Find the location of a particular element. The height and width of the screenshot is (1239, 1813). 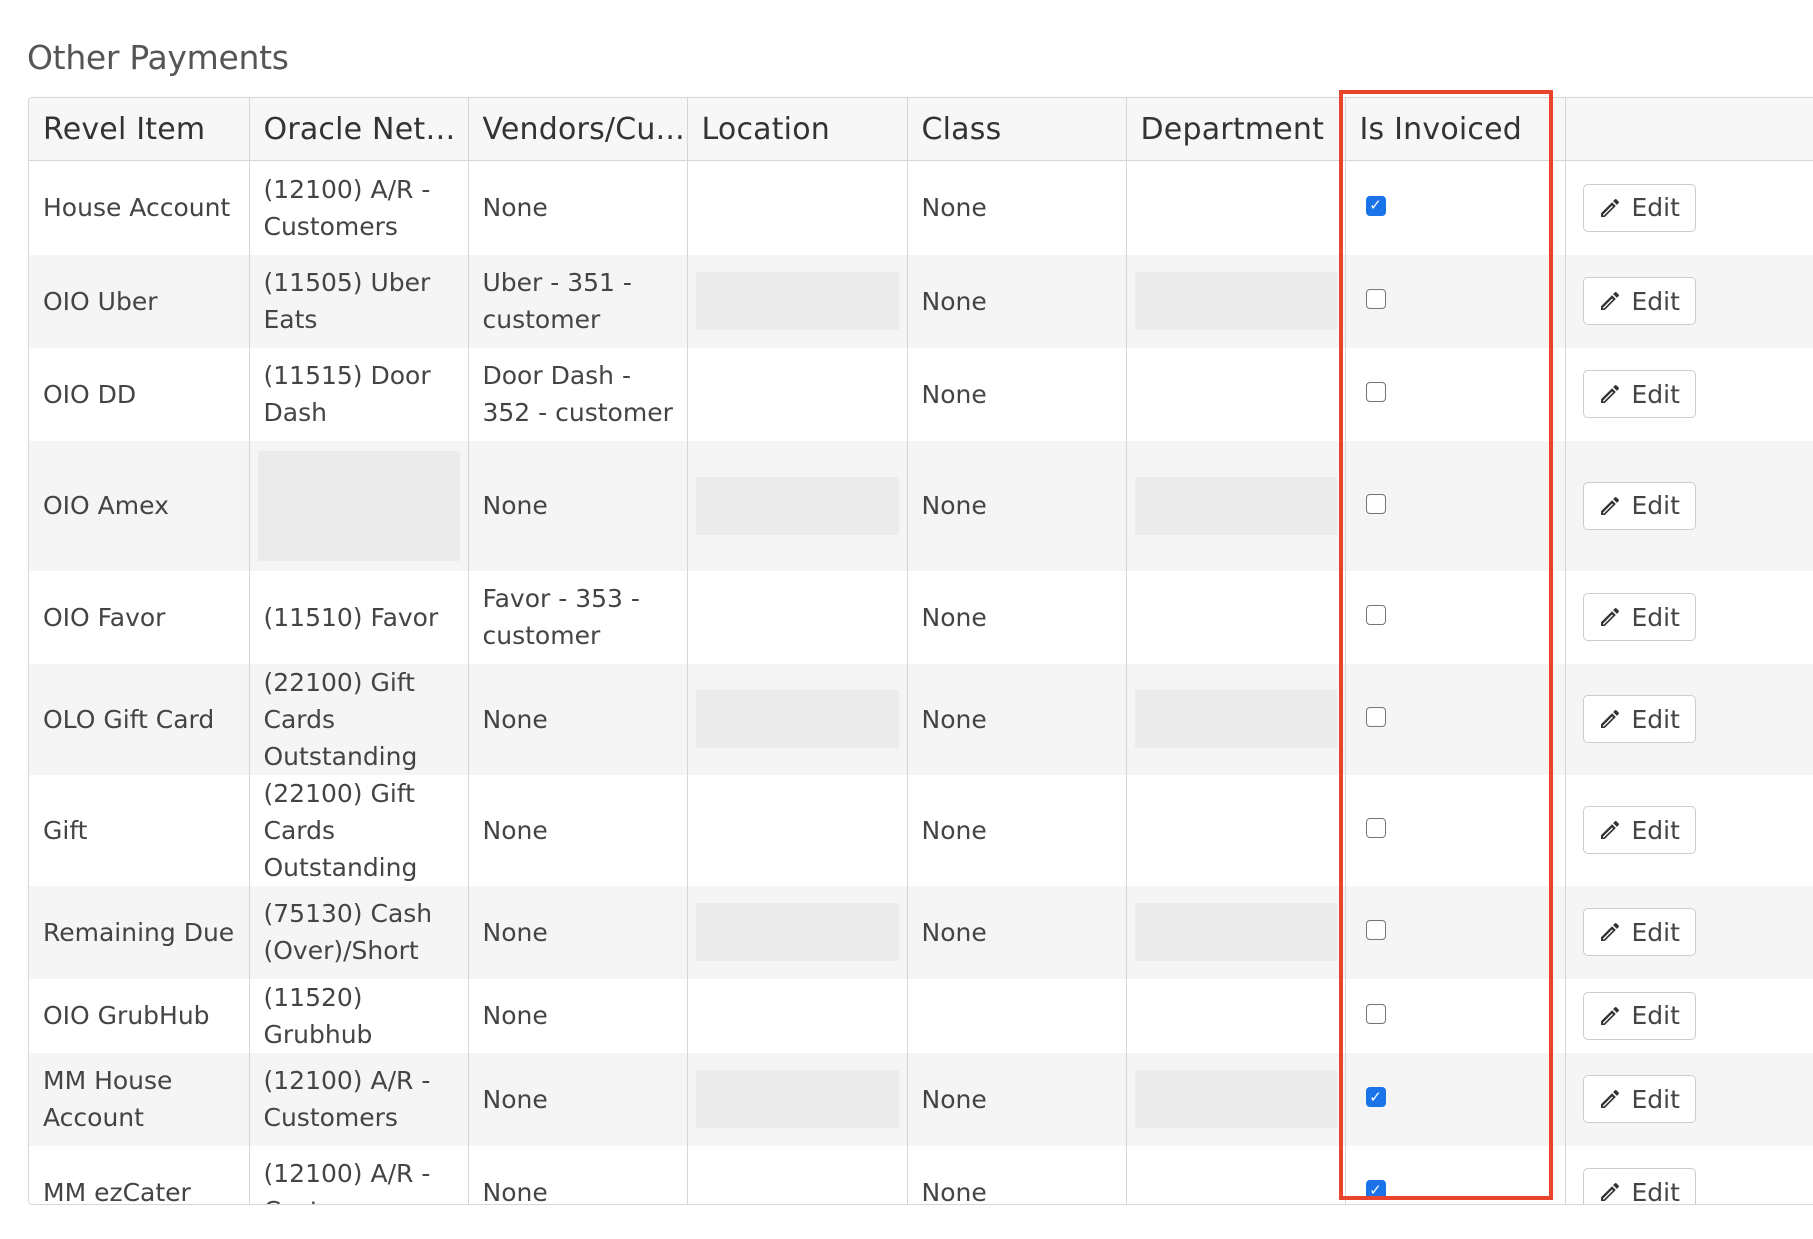

column-header-location: Location is located at coordinates (797, 129).